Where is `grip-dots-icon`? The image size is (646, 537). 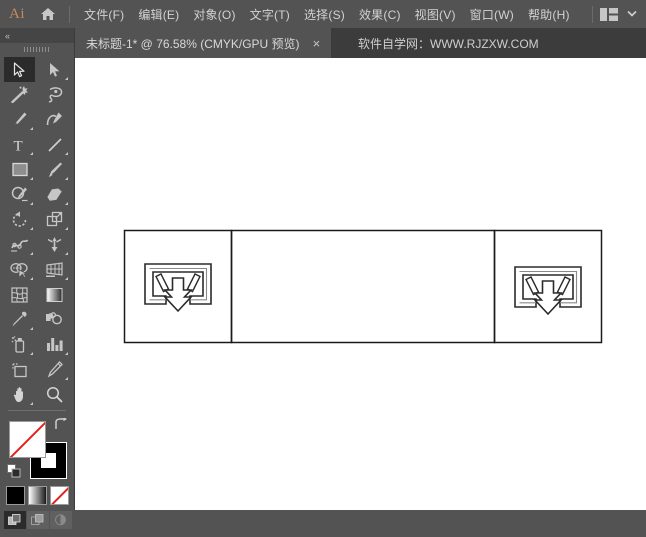
grip-dots-icon is located at coordinates (37, 49).